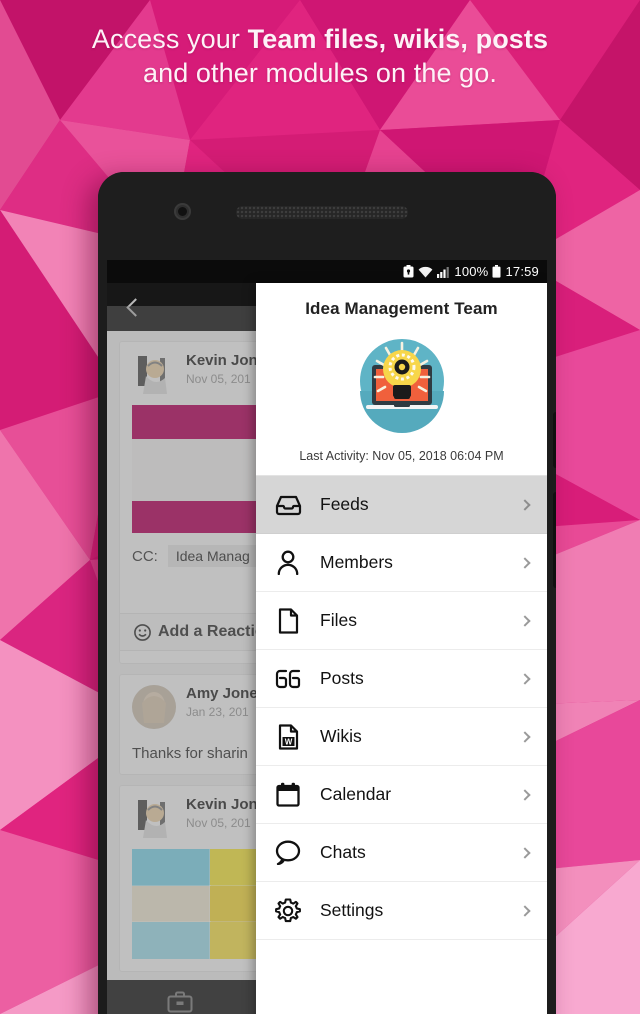  Describe the element at coordinates (401, 679) in the screenshot. I see `menu-item-posts: Posts` at that location.